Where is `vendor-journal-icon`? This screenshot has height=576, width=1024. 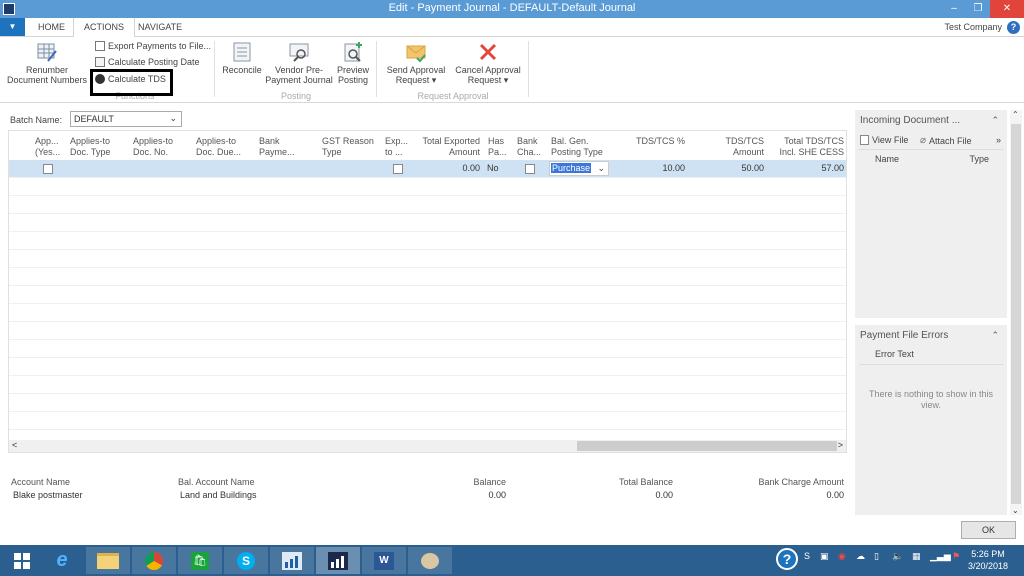 vendor-journal-icon is located at coordinates (299, 52).